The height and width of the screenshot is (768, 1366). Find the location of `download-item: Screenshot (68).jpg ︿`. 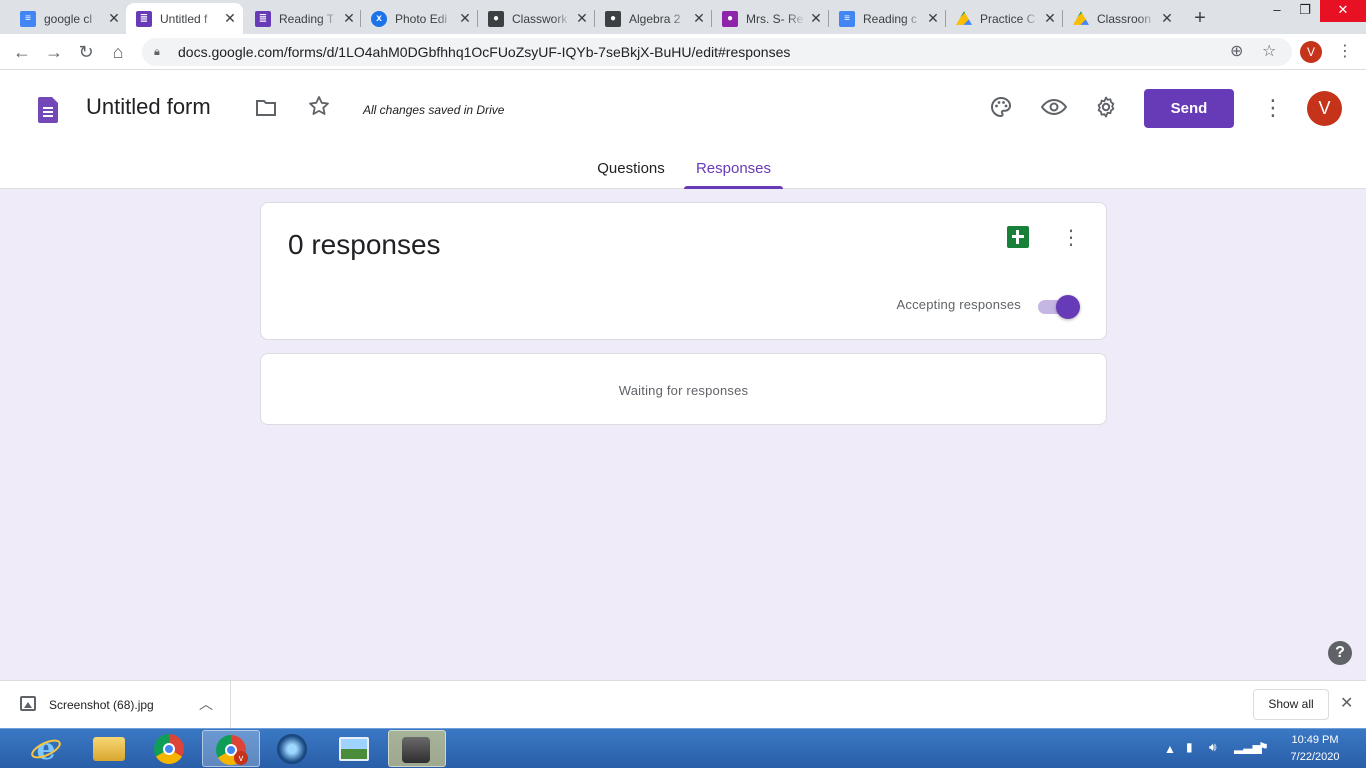

download-item: Screenshot (68).jpg ︿ is located at coordinates (115, 705).